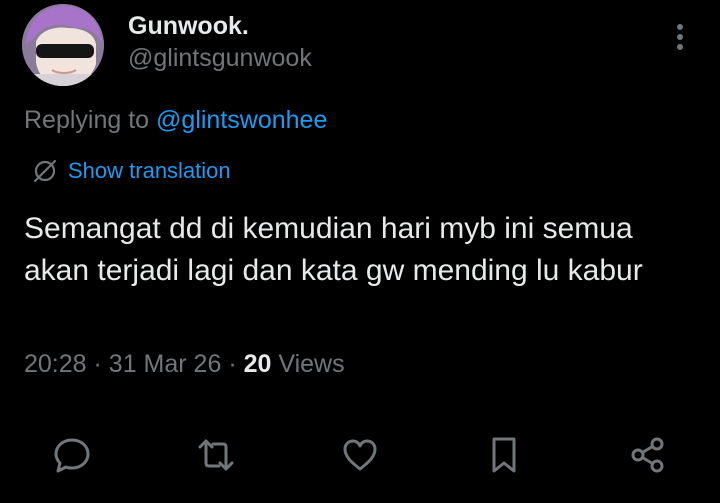 Image resolution: width=720 pixels, height=503 pixels. Describe the element at coordinates (165, 364) in the screenshot. I see `tweet-date: 31 Mar 26` at that location.